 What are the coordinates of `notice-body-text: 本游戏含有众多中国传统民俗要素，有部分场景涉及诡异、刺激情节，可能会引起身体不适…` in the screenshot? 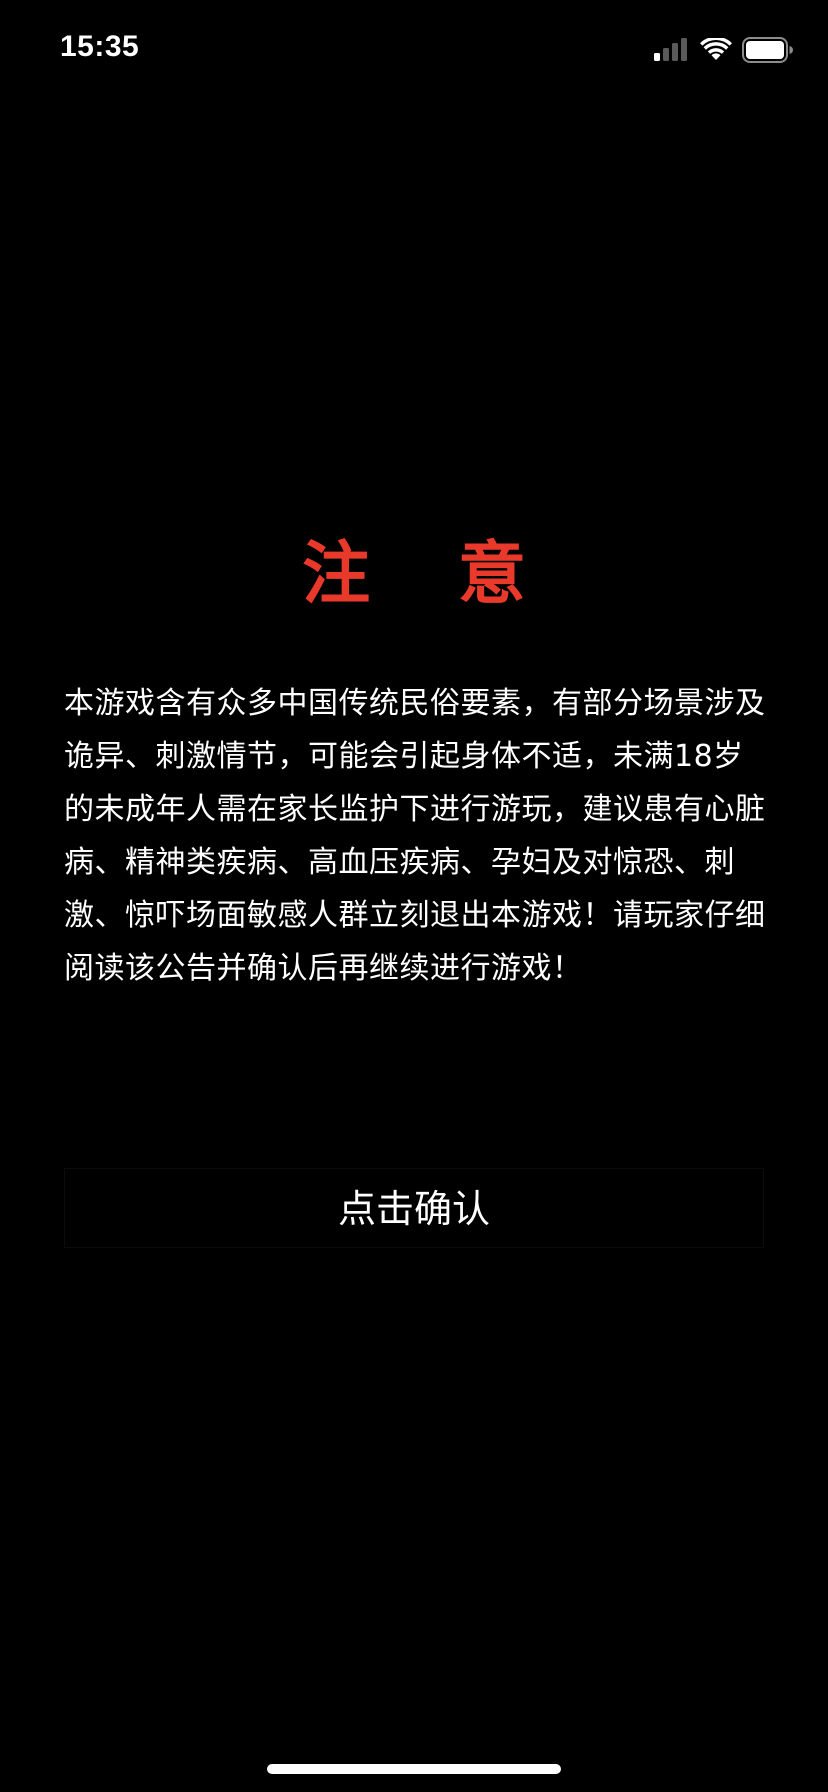 It's located at (415, 836).